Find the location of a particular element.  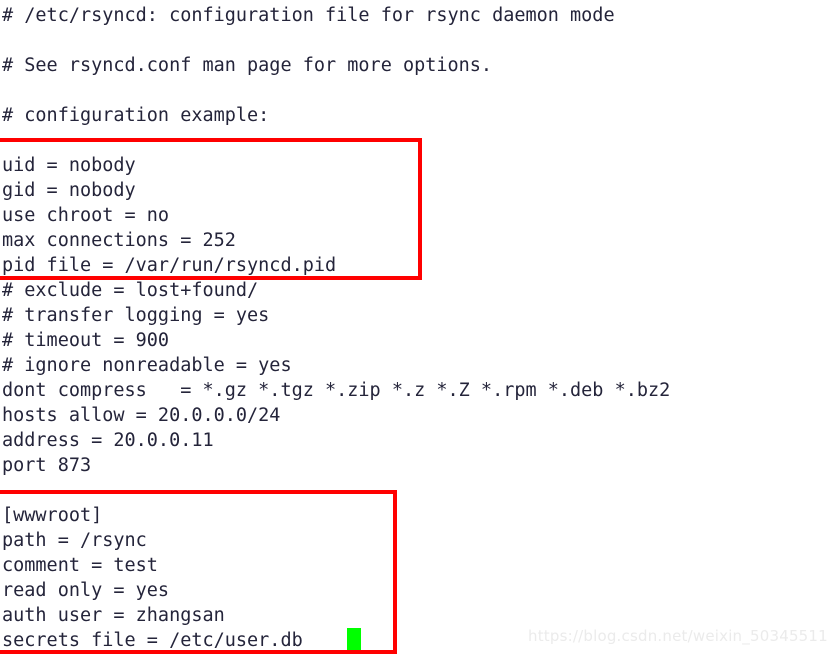

config-line: use chroot = no is located at coordinates (86, 215).